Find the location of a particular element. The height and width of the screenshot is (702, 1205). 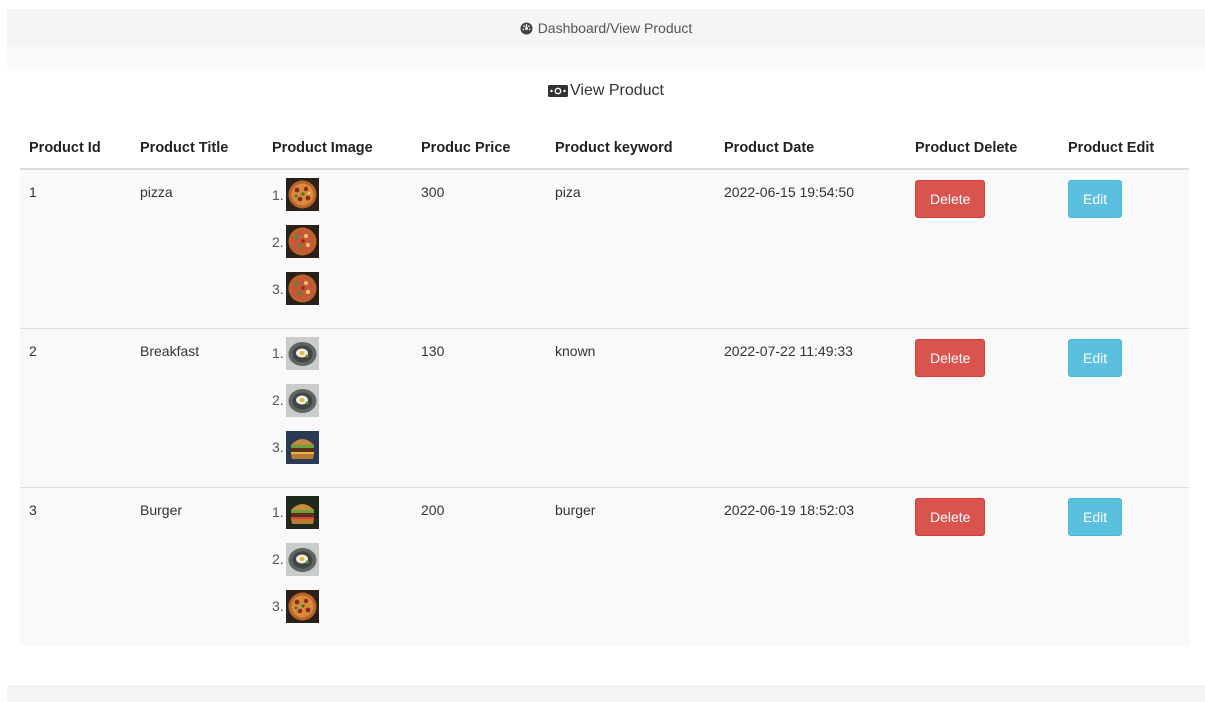

header-product-title: Product Title is located at coordinates (197, 149).